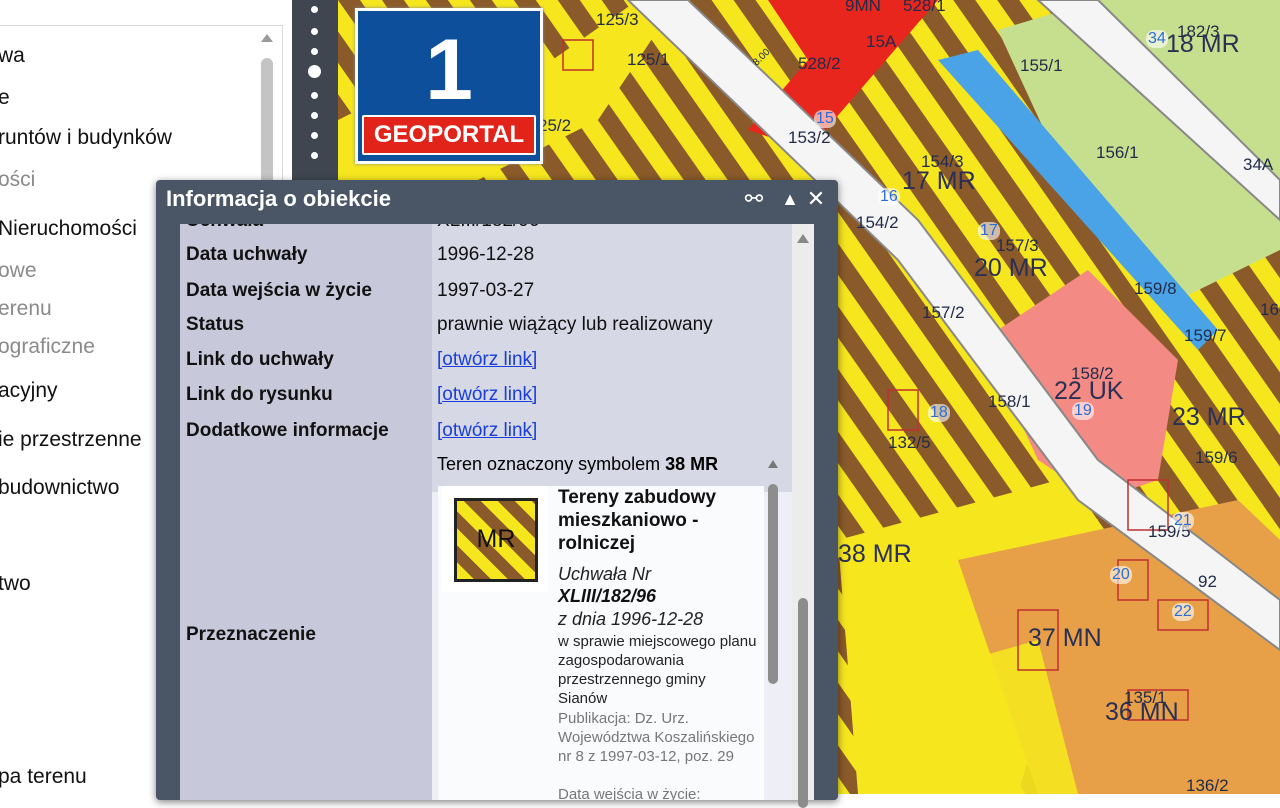  What do you see at coordinates (648, 59) in the screenshot?
I see `map-parcel-label: 125/1` at bounding box center [648, 59].